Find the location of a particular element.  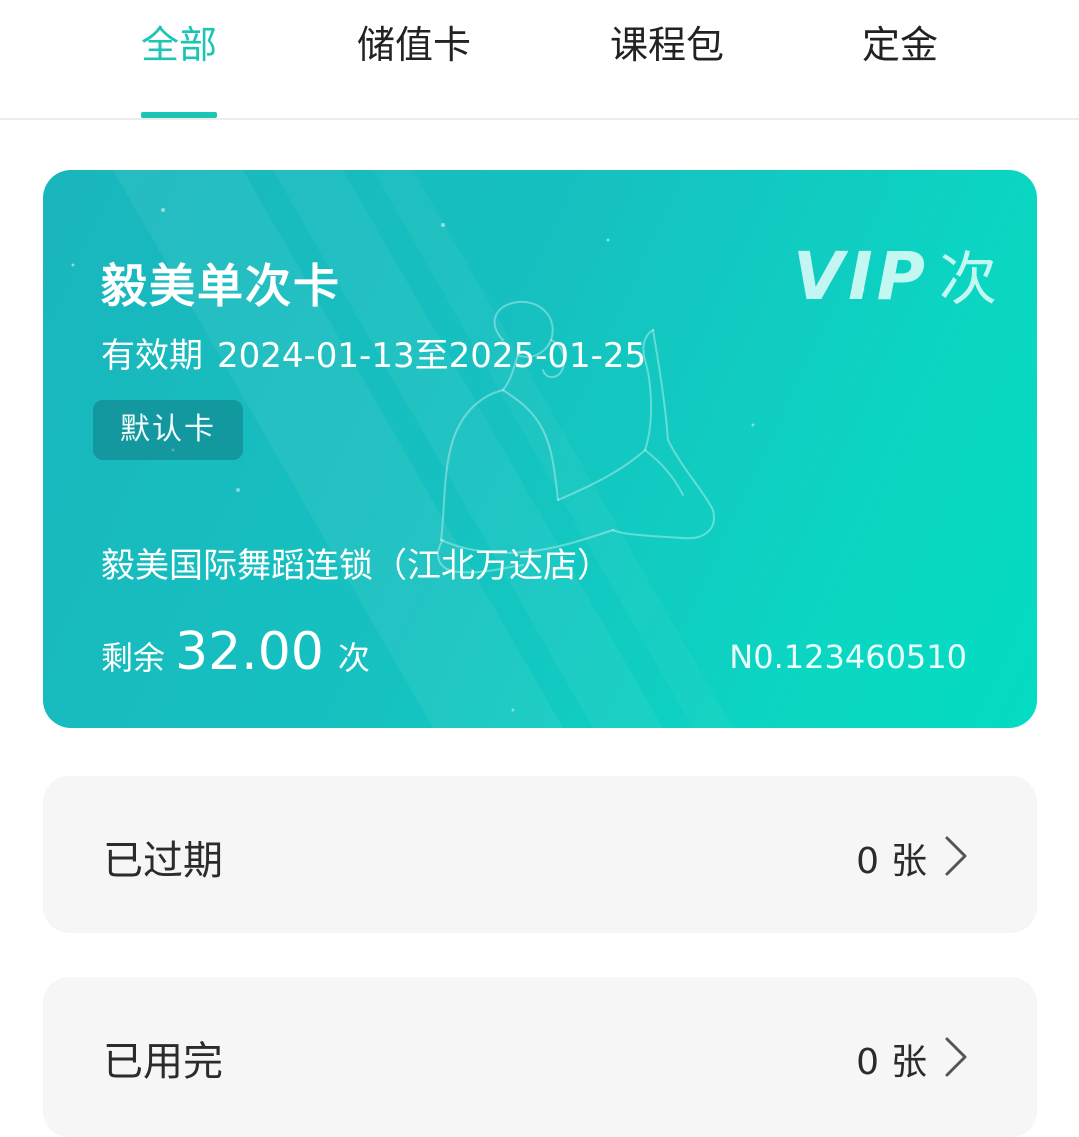

expired-count-value: 0 is located at coordinates (867, 861).